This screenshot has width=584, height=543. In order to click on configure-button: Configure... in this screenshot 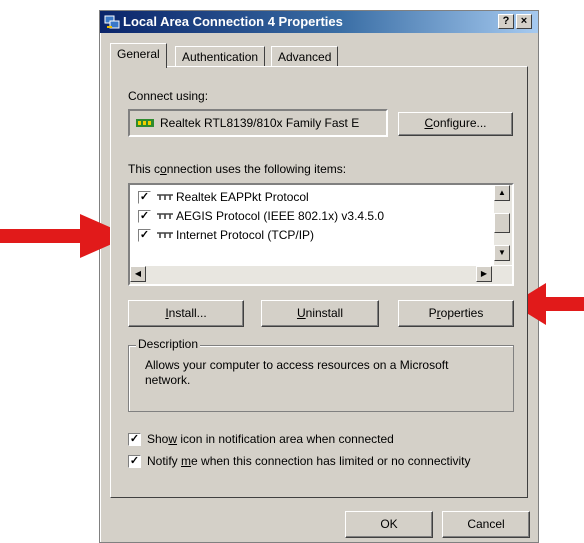, I will do `click(455, 124)`.